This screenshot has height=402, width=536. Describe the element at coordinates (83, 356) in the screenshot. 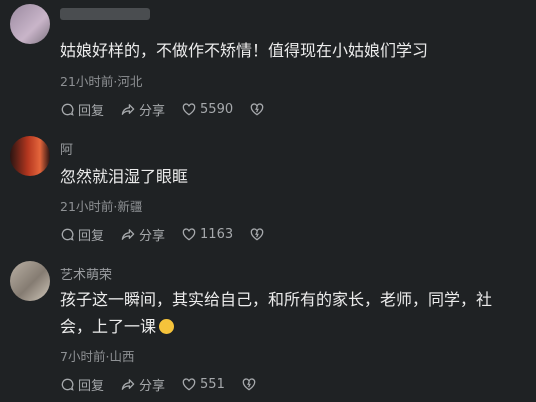

I see `comment-time: 7小时前` at that location.